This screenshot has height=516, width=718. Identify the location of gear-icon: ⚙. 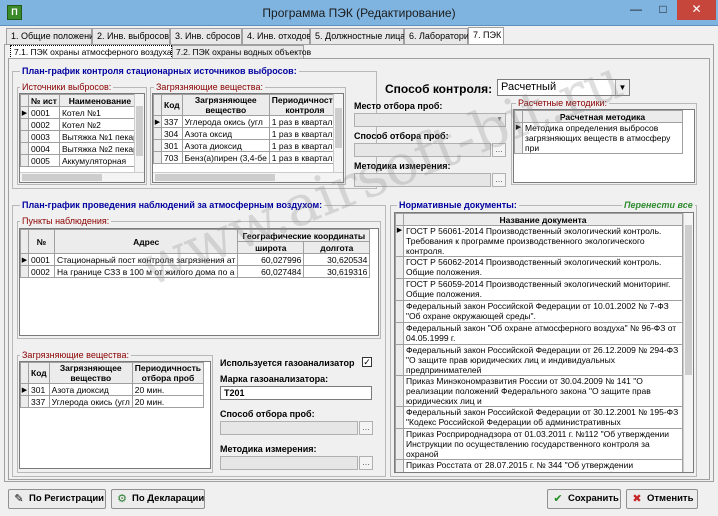
(122, 499).